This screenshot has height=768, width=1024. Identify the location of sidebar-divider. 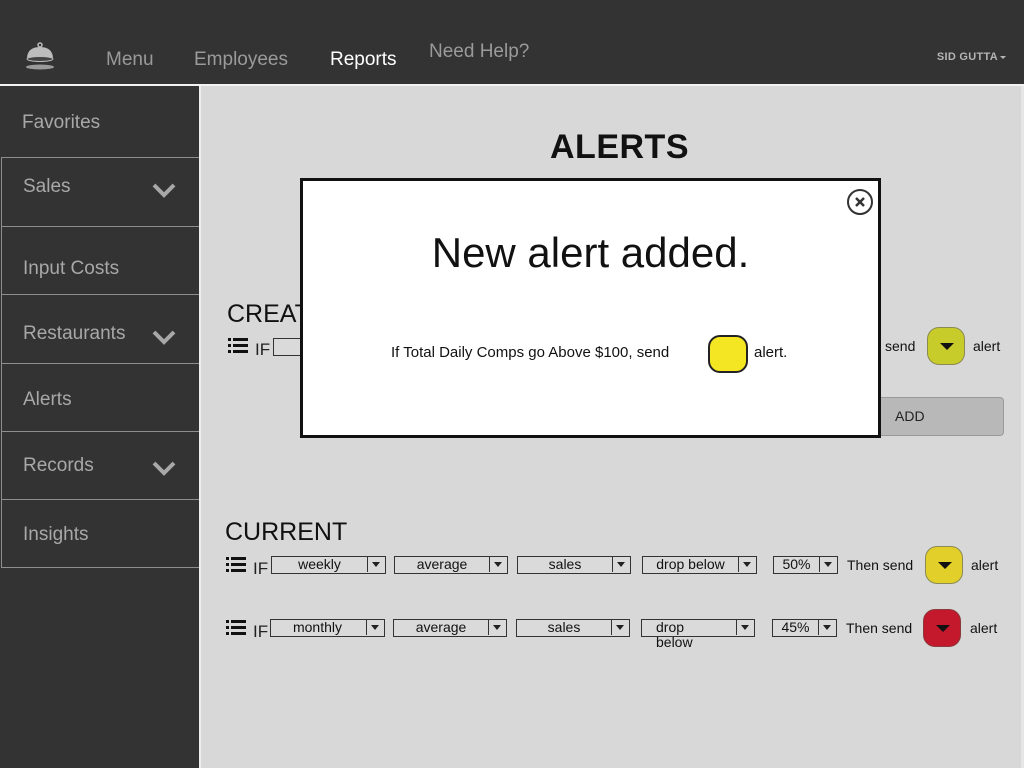
(200, 427).